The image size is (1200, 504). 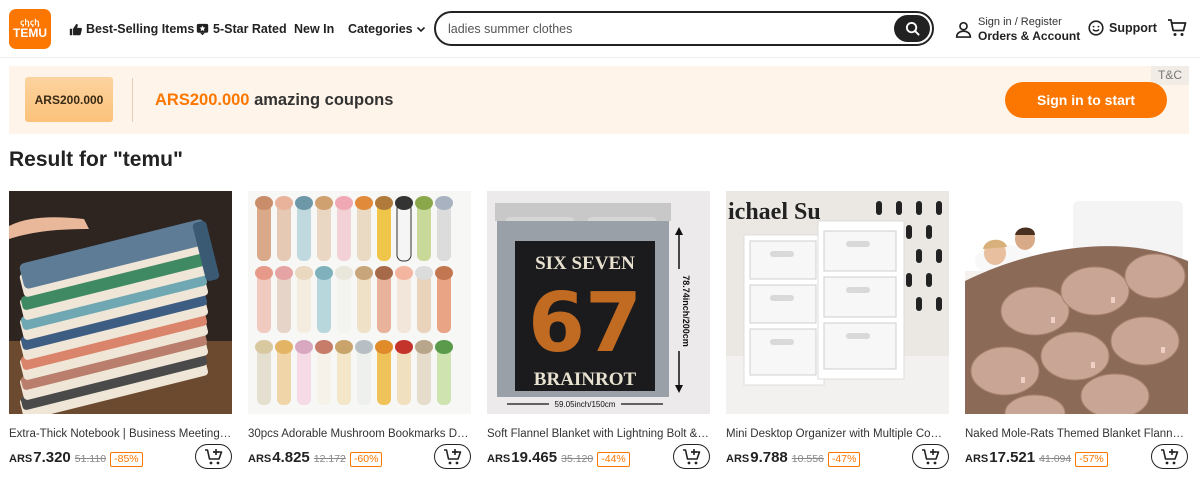 I want to click on search-button, so click(x=912, y=28).